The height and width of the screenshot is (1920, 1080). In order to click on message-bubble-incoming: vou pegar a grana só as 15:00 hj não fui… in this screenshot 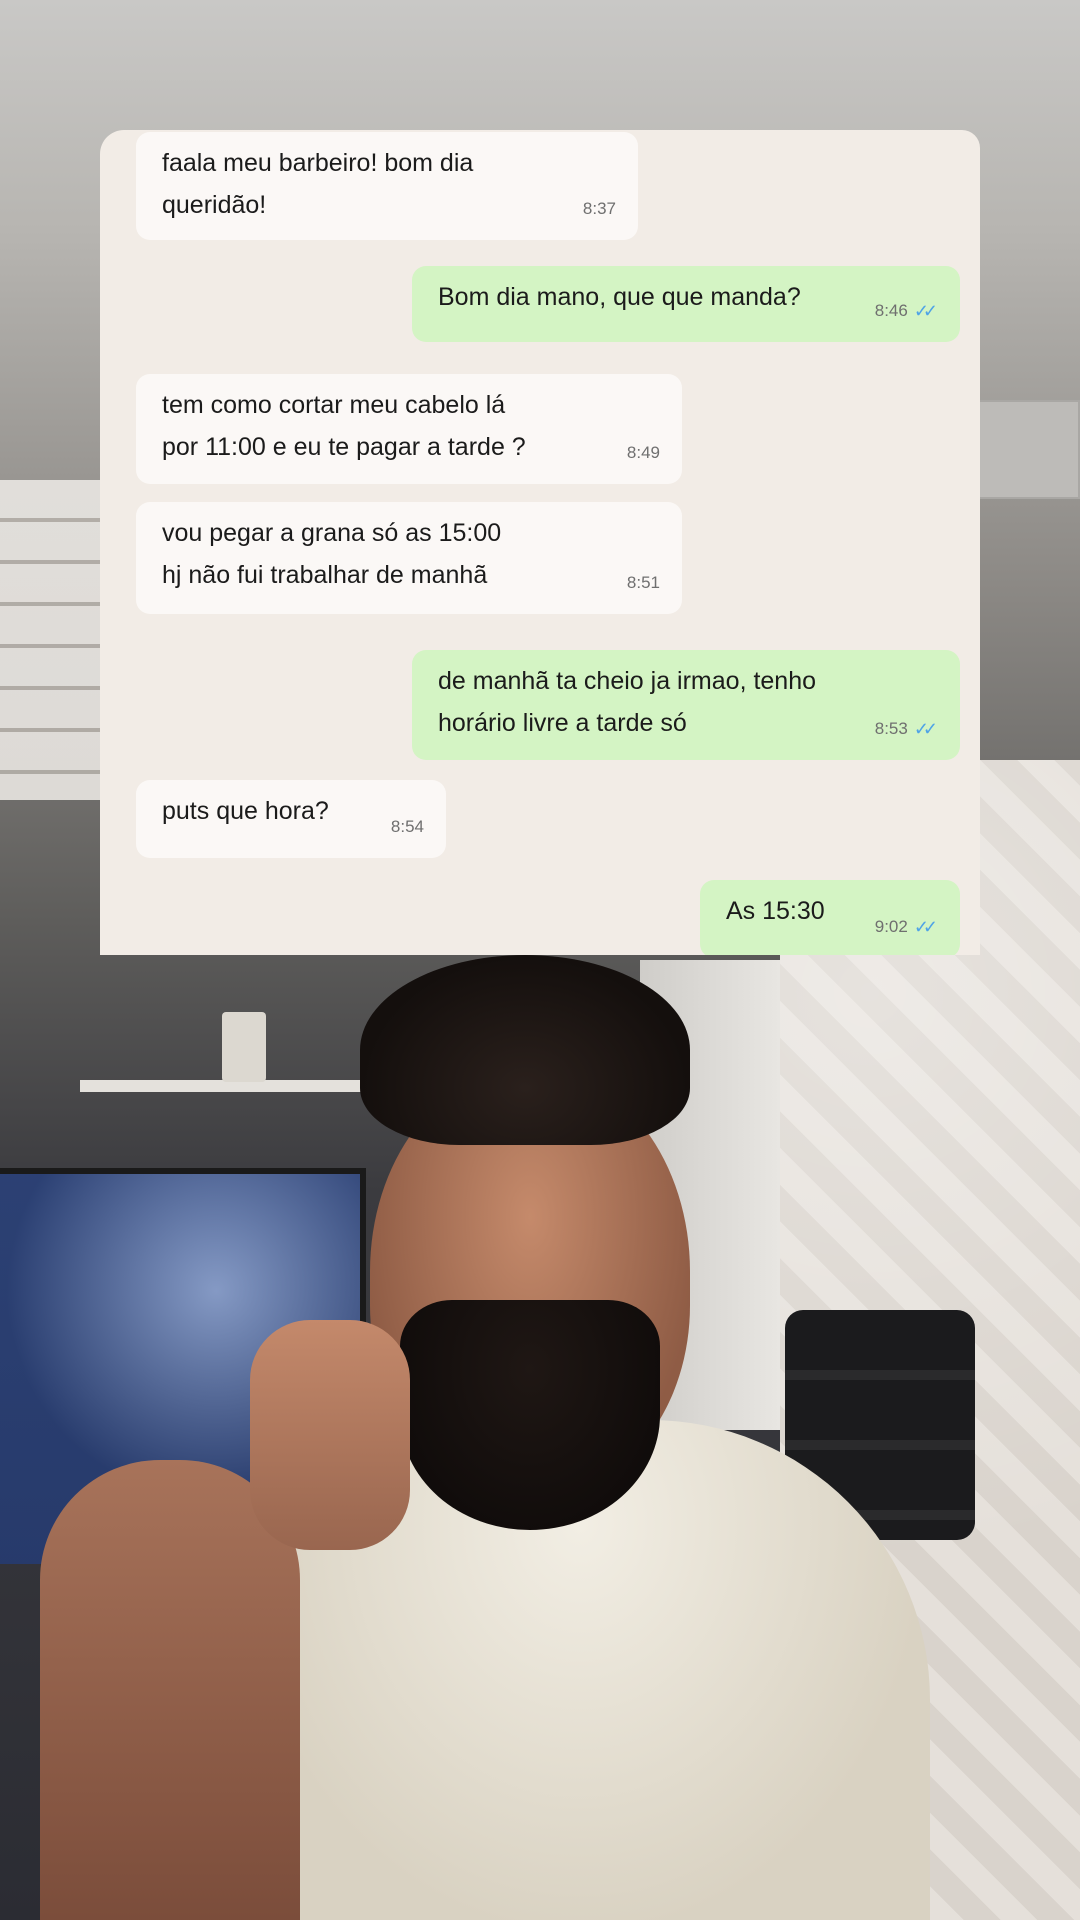, I will do `click(409, 558)`.